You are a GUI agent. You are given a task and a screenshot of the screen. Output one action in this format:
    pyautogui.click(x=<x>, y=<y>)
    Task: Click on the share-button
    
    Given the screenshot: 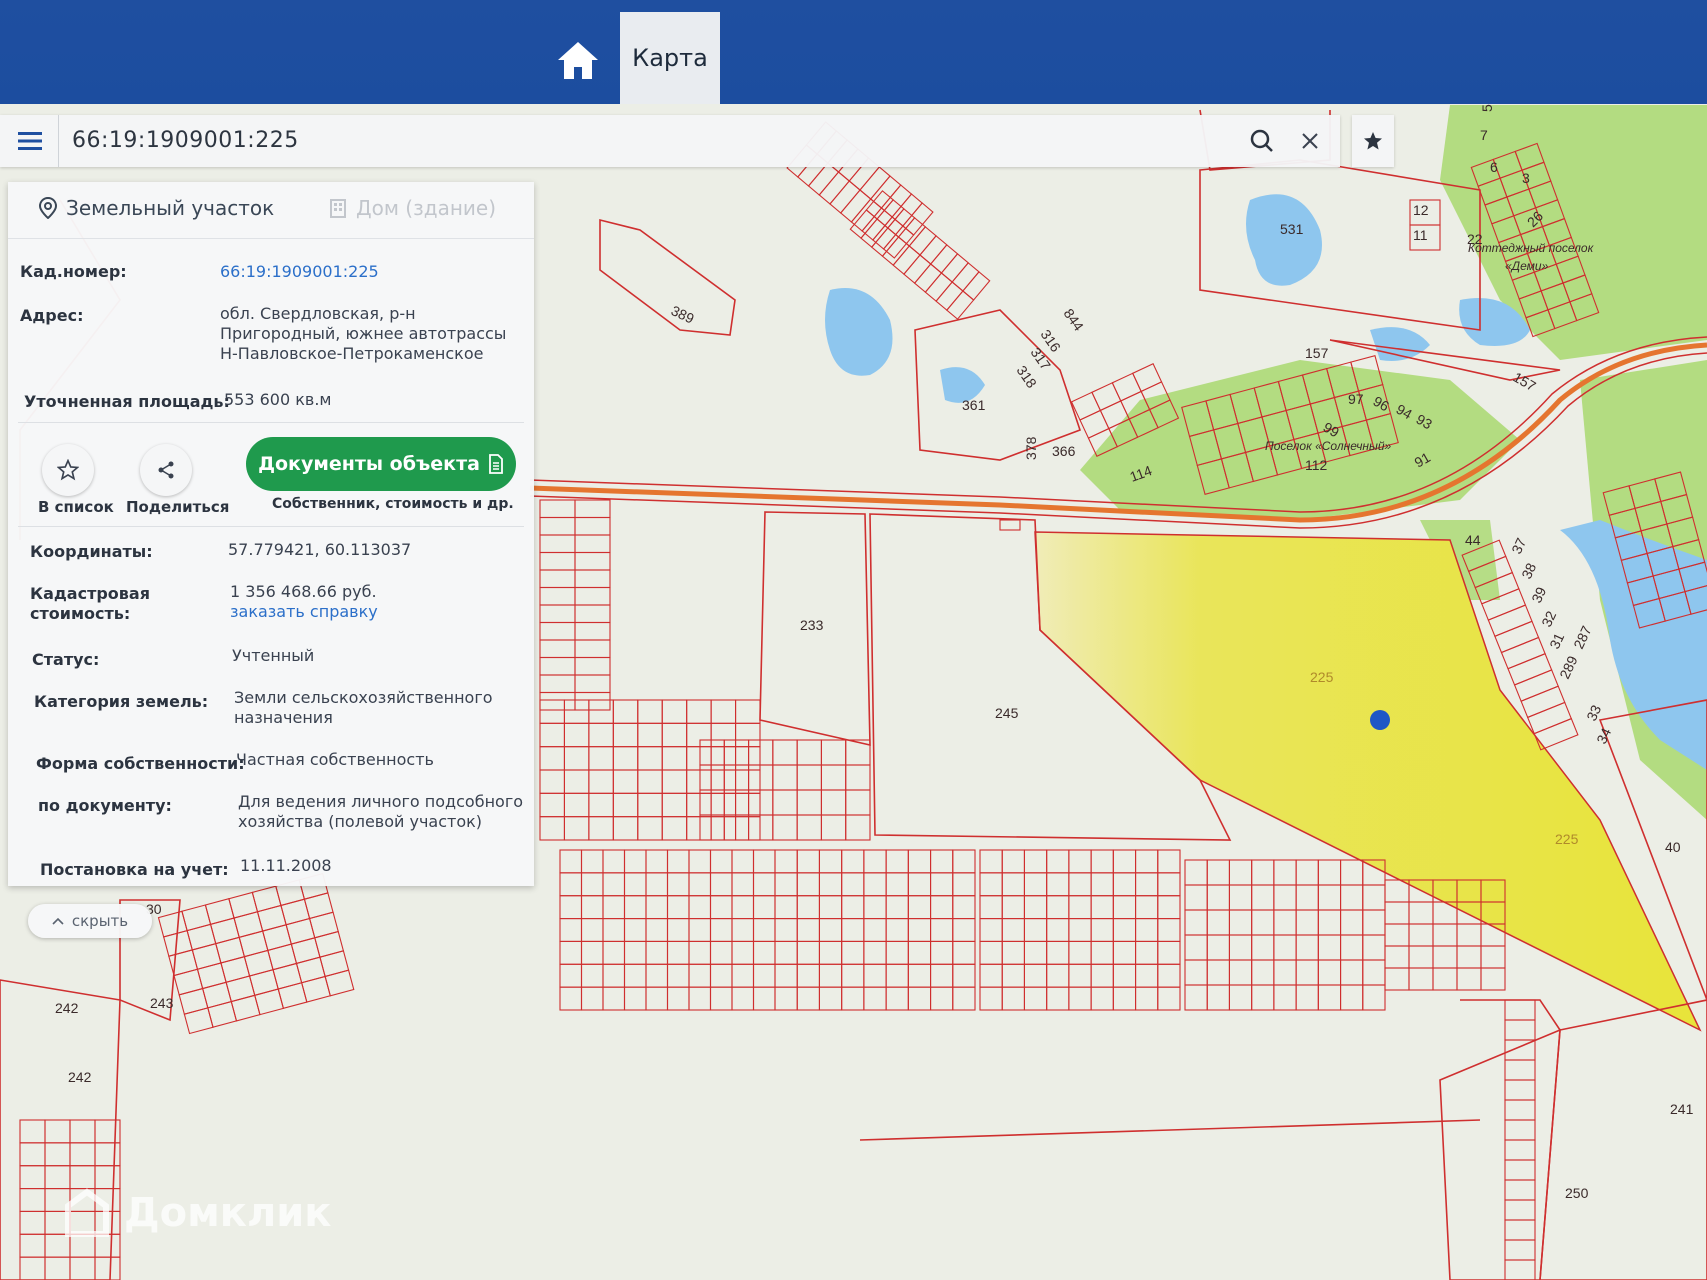 What is the action you would take?
    pyautogui.click(x=166, y=470)
    